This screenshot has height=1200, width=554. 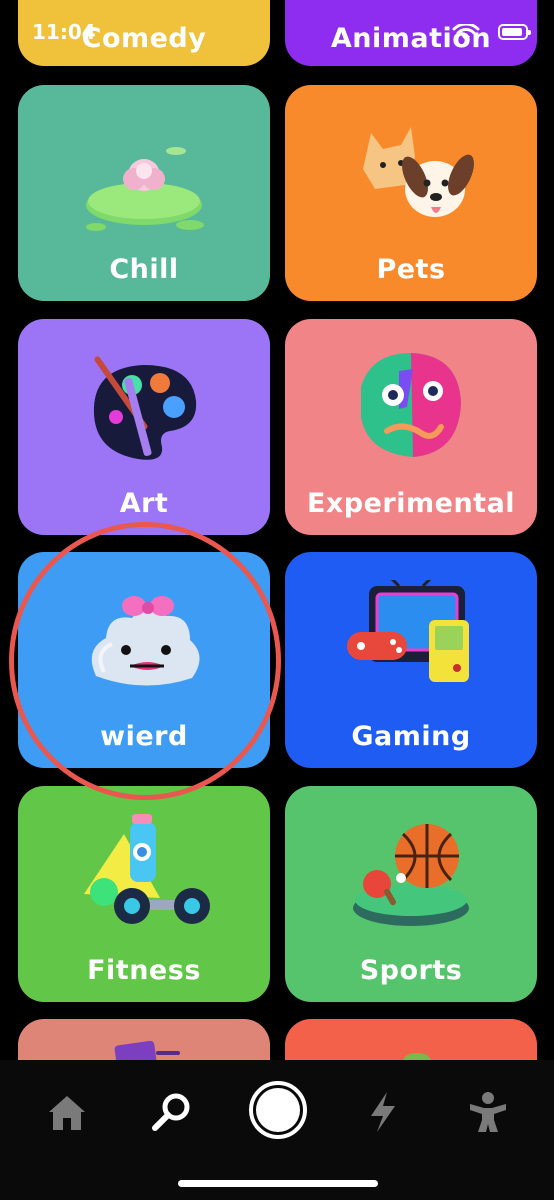 What do you see at coordinates (408, 631) in the screenshot?
I see `gaming-icon` at bounding box center [408, 631].